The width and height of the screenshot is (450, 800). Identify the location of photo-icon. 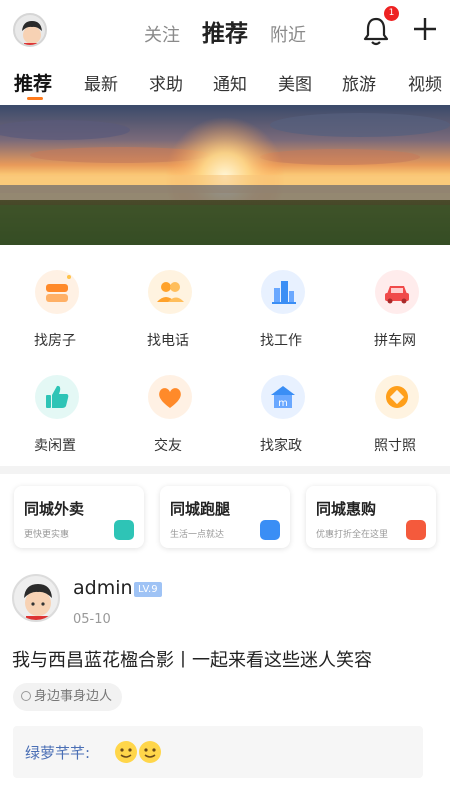
(397, 397).